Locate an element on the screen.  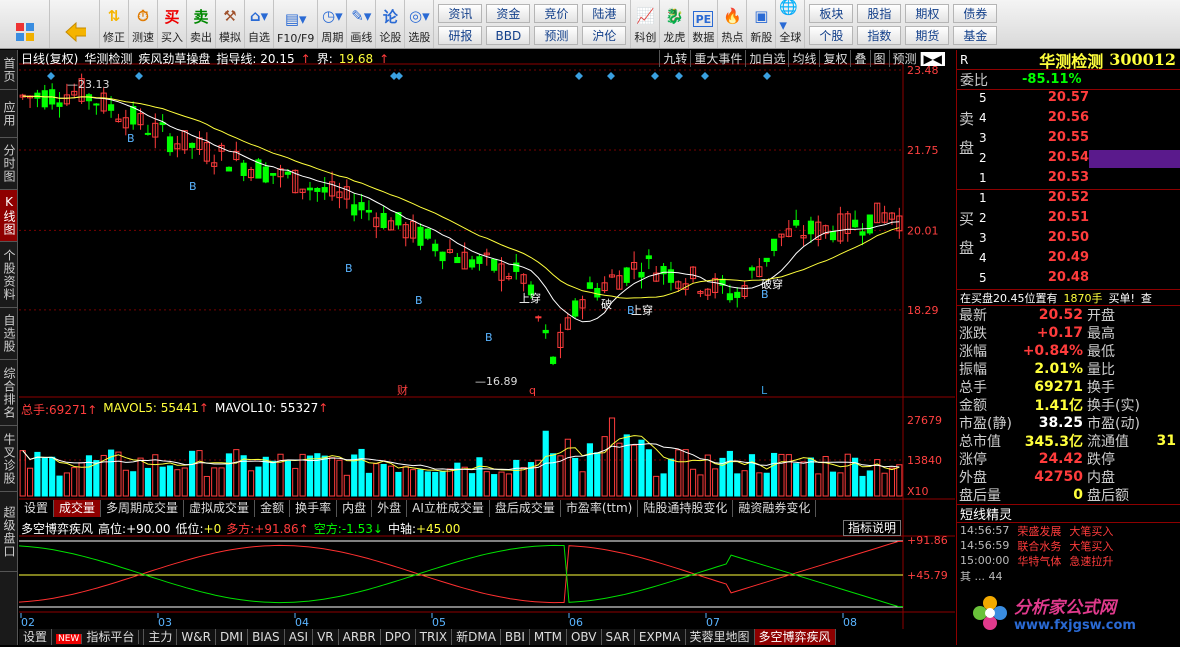
news-button: 资讯 is located at coordinates (460, 13).